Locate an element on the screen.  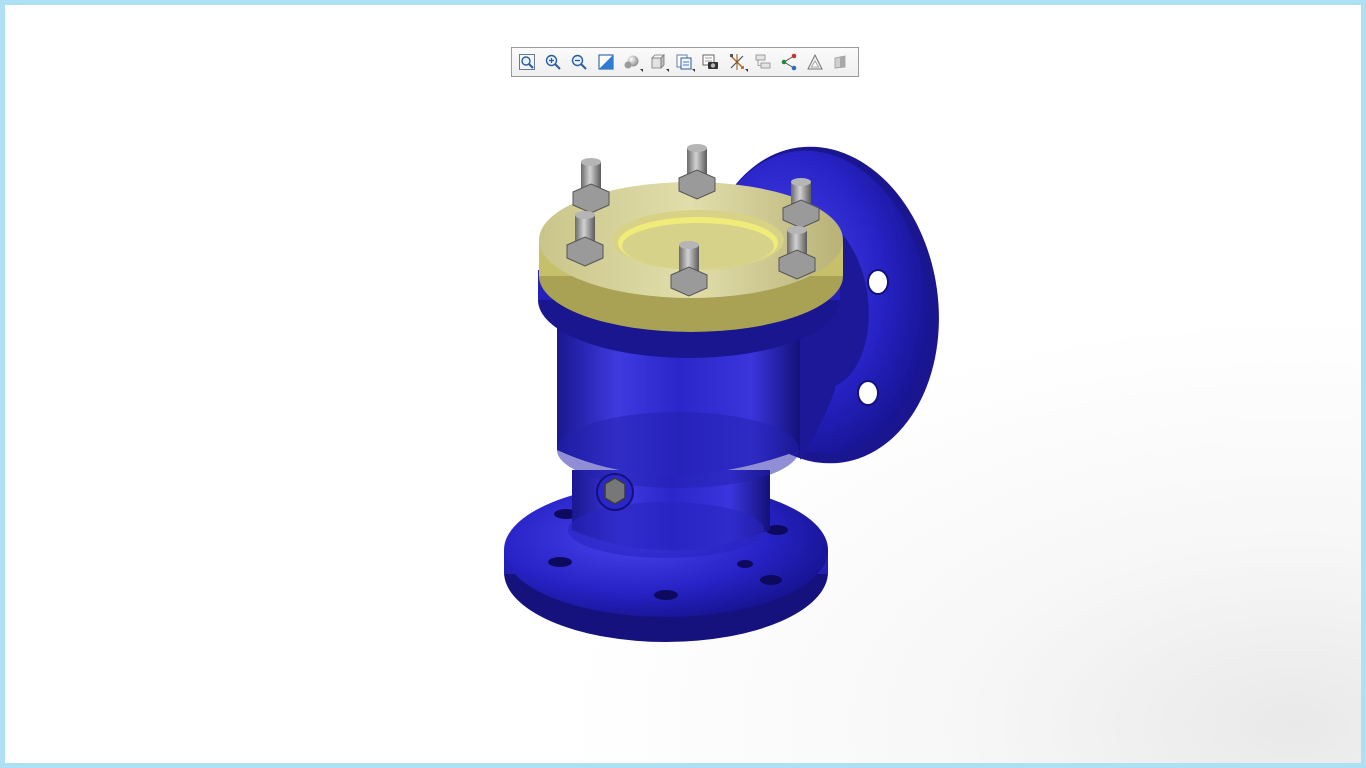
measure-triangle-icon is located at coordinates (815, 61).